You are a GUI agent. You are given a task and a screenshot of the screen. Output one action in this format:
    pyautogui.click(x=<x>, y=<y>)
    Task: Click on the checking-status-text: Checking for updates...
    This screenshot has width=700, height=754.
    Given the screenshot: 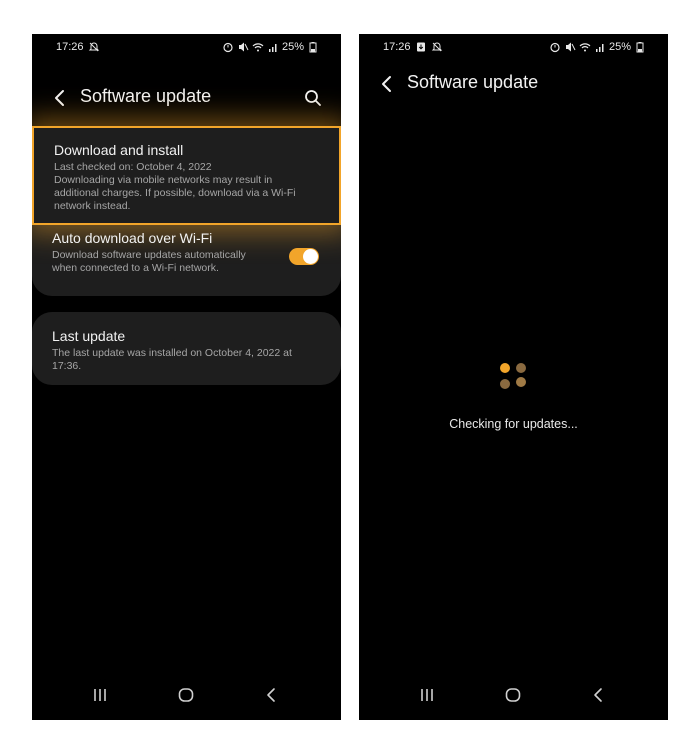 What is the action you would take?
    pyautogui.click(x=513, y=424)
    